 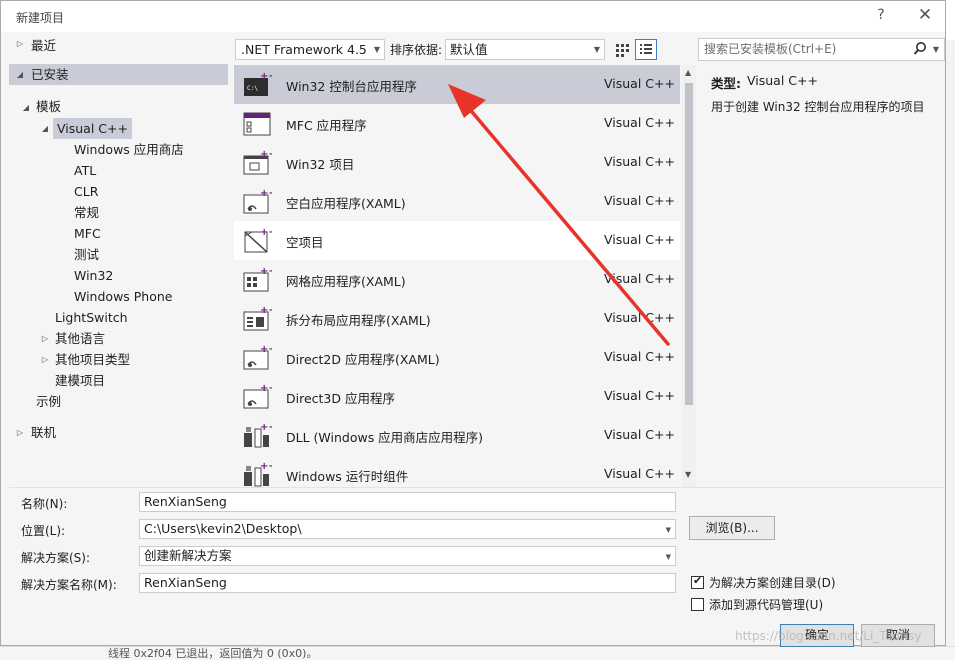 I want to click on tree-item-online: 联机, so click(x=43, y=432).